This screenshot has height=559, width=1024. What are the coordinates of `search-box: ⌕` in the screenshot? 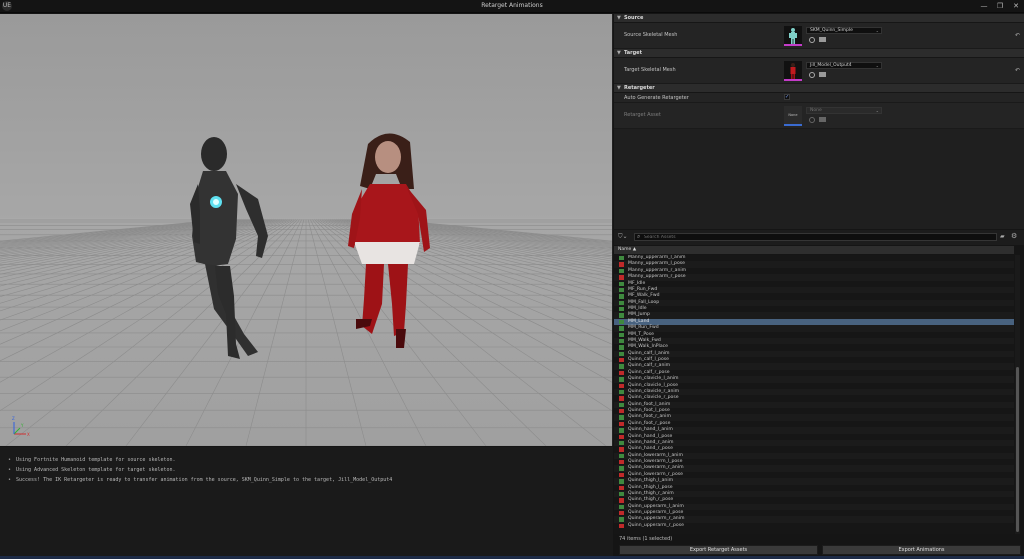 It's located at (815, 237).